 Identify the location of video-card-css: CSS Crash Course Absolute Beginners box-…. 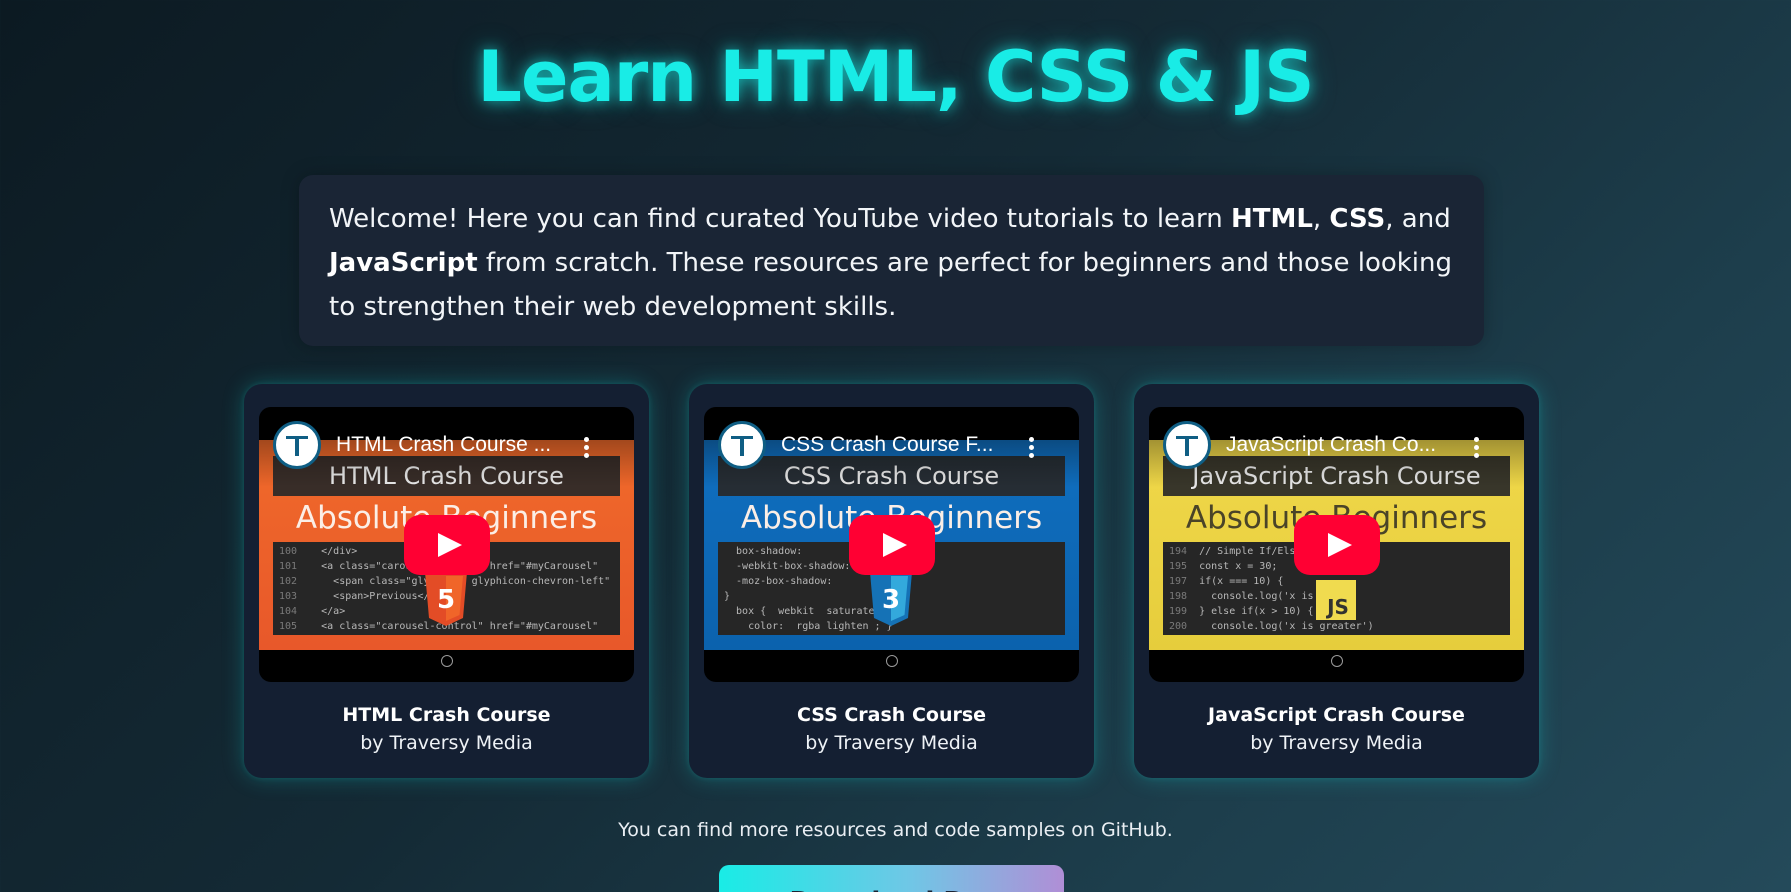
(891, 581).